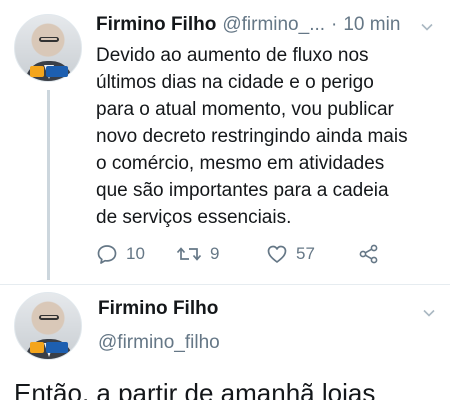 The image size is (450, 400). I want to click on tweet-time: 10 min, so click(371, 25).